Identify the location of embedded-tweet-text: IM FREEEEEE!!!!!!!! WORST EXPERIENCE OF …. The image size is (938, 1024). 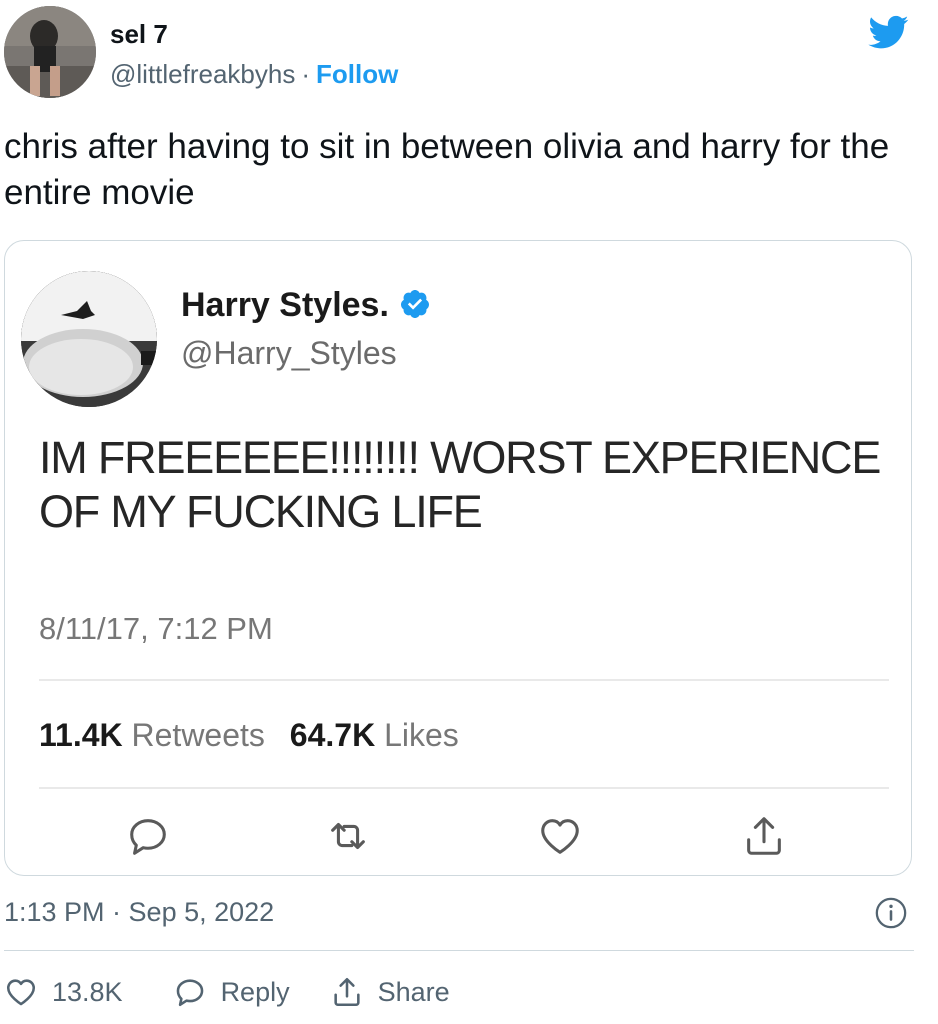
(460, 484).